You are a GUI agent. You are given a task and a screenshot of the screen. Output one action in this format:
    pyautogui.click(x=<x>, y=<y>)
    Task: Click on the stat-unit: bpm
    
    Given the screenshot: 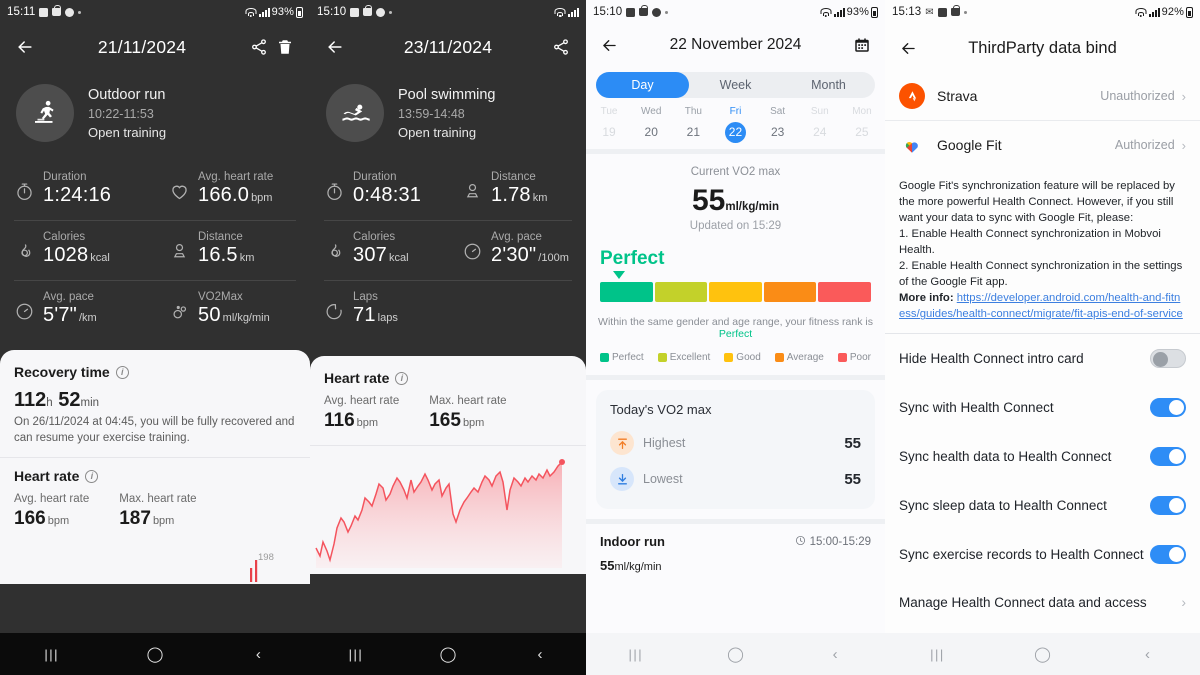 What is the action you would take?
    pyautogui.click(x=163, y=521)
    